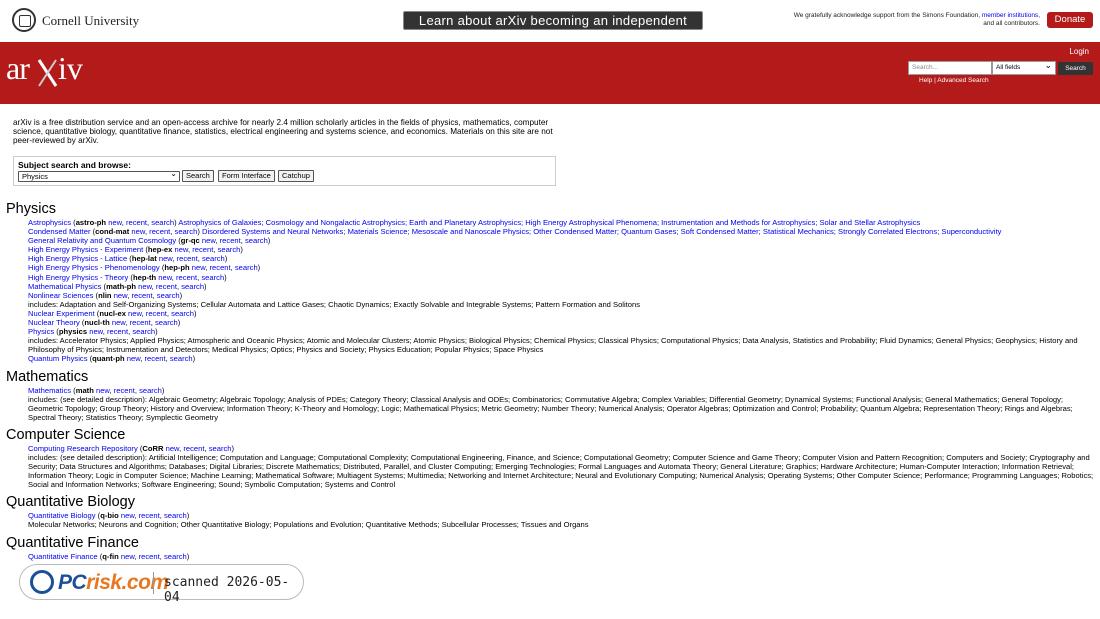 This screenshot has height=619, width=1100. I want to click on cornell-seal-icon, so click(24, 20).